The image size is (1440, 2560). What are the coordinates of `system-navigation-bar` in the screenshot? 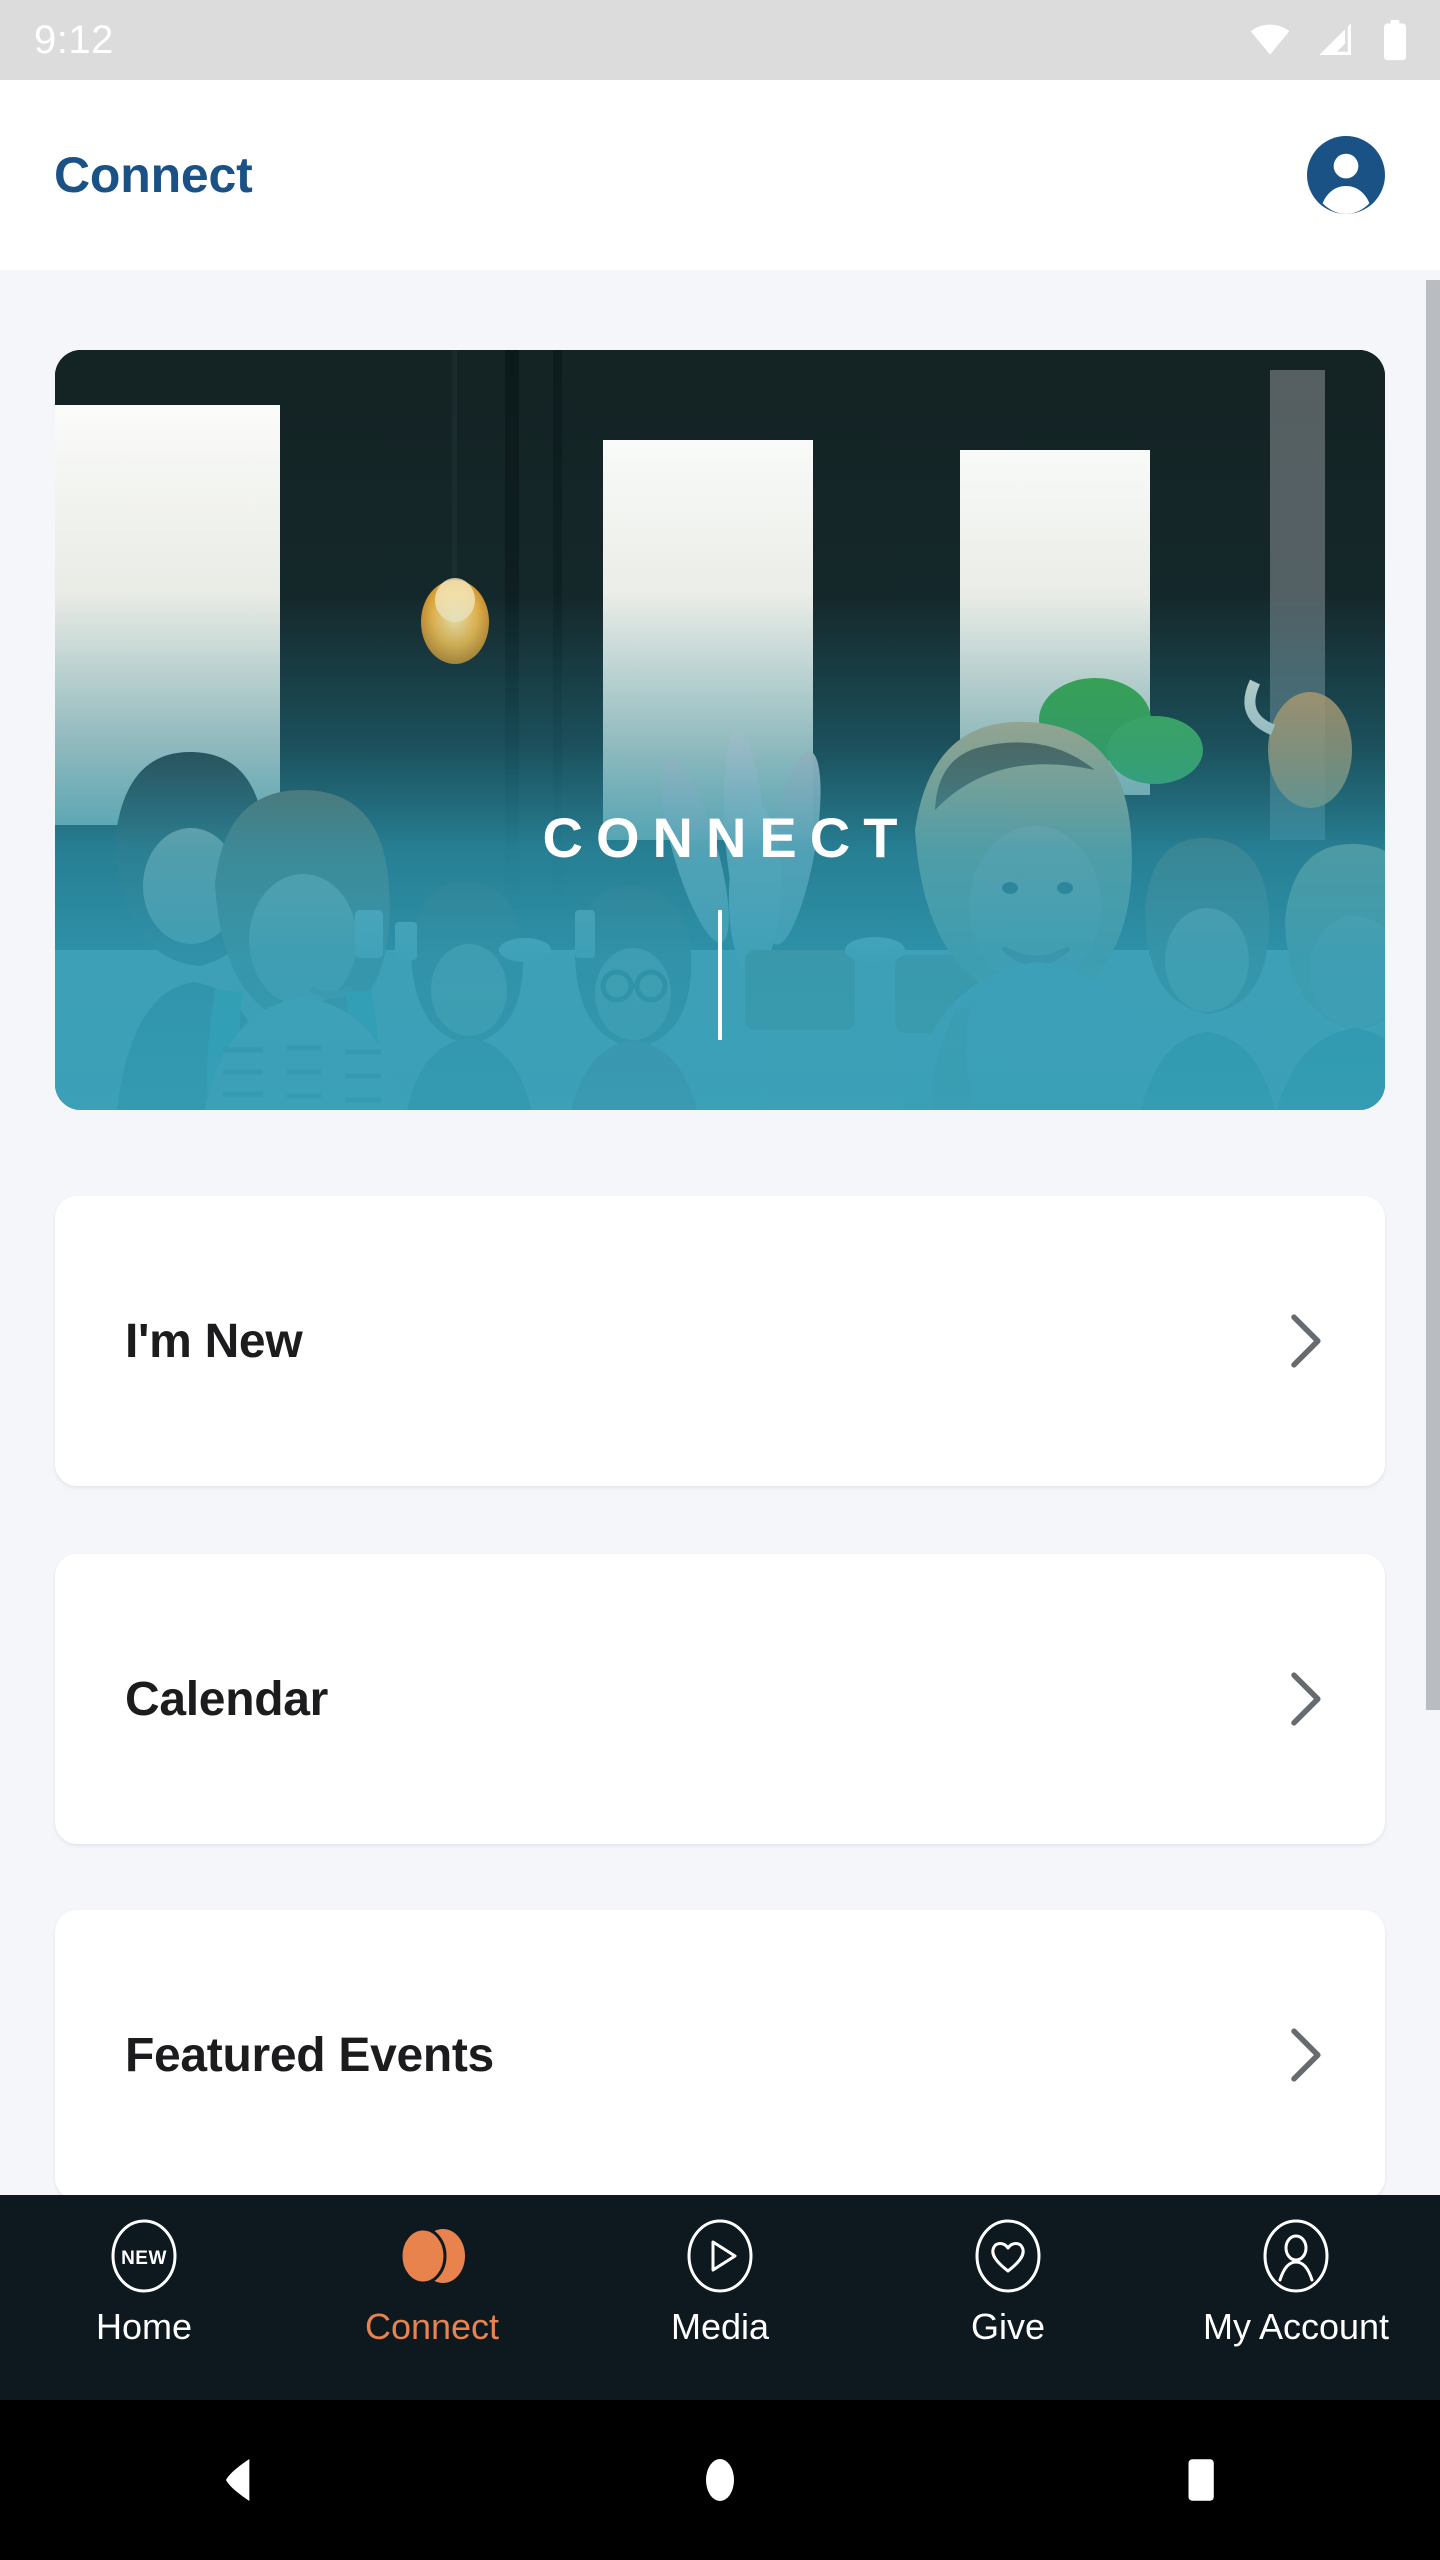 It's located at (720, 2480).